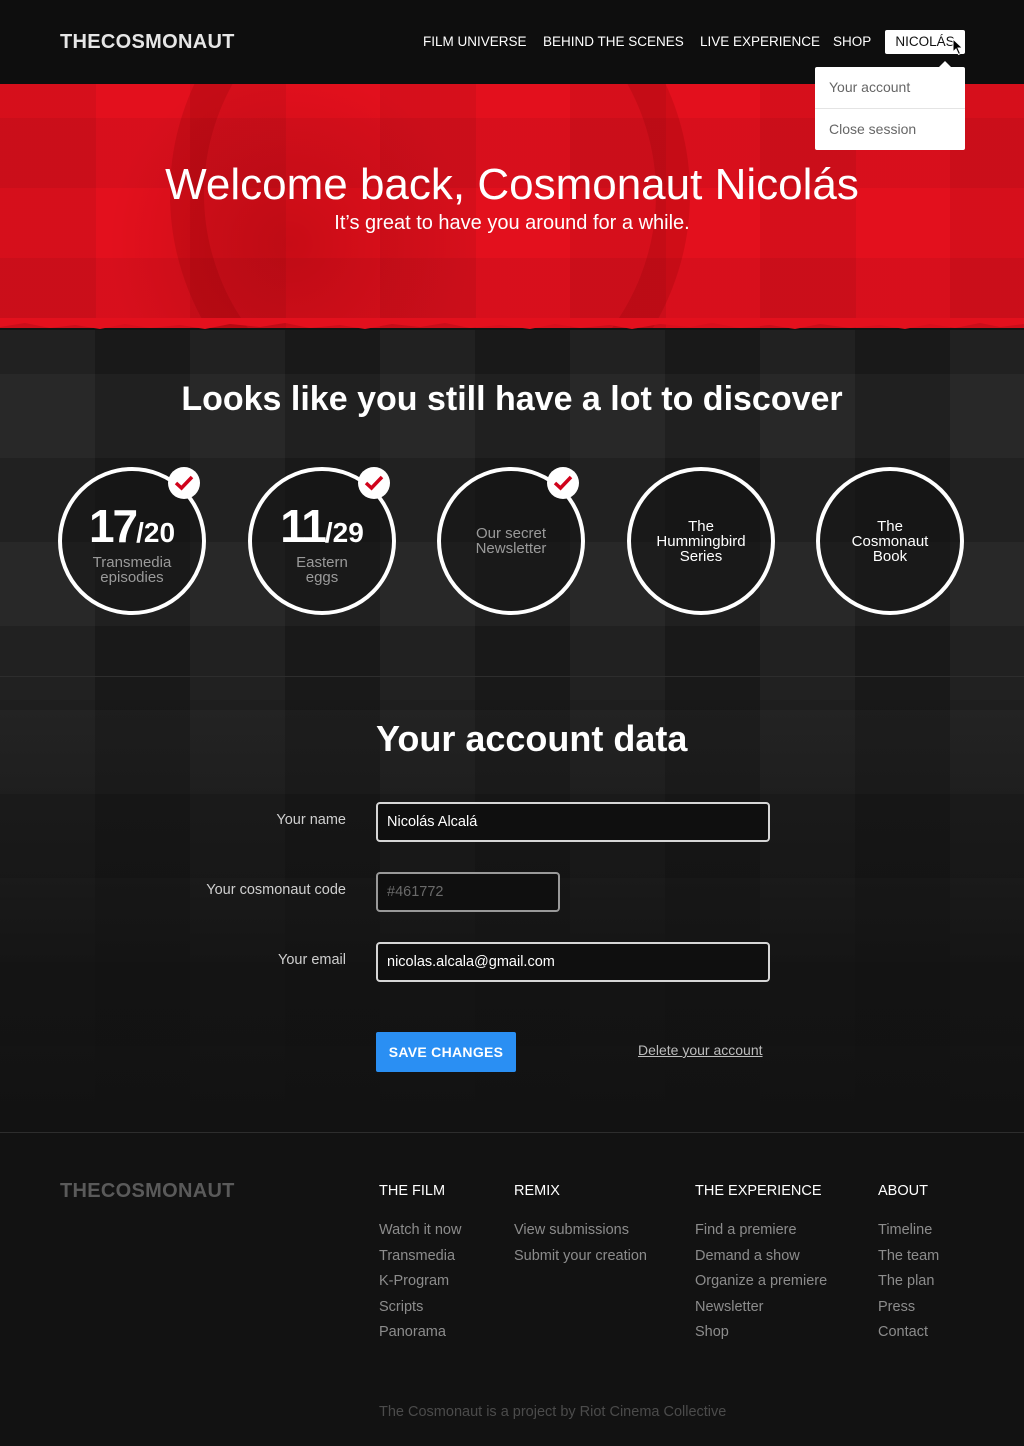 The width and height of the screenshot is (1024, 1446). I want to click on section-divider, so click(512, 676).